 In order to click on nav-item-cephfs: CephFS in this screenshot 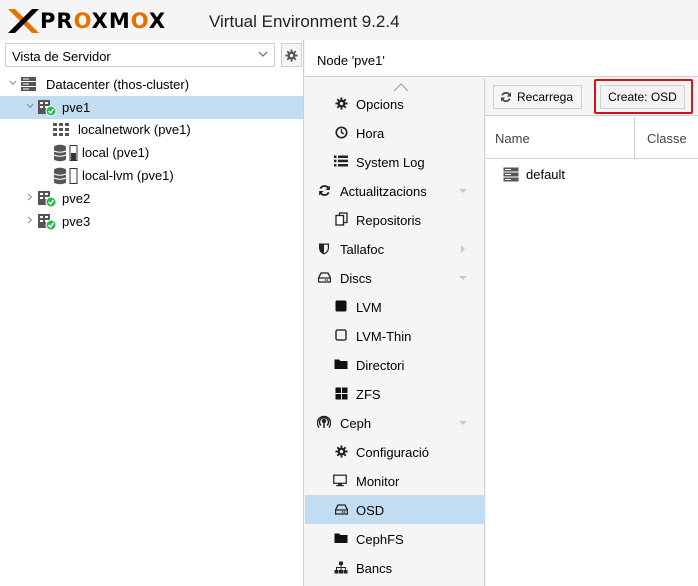, I will do `click(395, 538)`.